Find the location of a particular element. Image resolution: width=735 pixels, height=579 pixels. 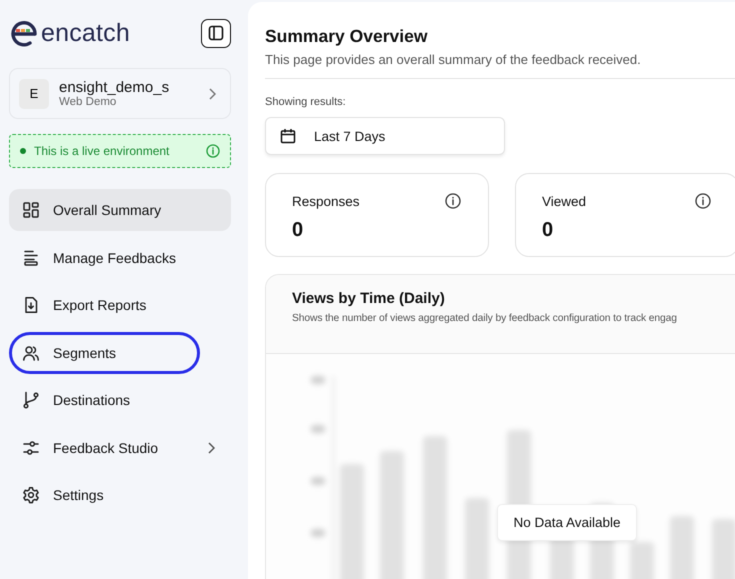

workspace-avatar: E is located at coordinates (34, 93).